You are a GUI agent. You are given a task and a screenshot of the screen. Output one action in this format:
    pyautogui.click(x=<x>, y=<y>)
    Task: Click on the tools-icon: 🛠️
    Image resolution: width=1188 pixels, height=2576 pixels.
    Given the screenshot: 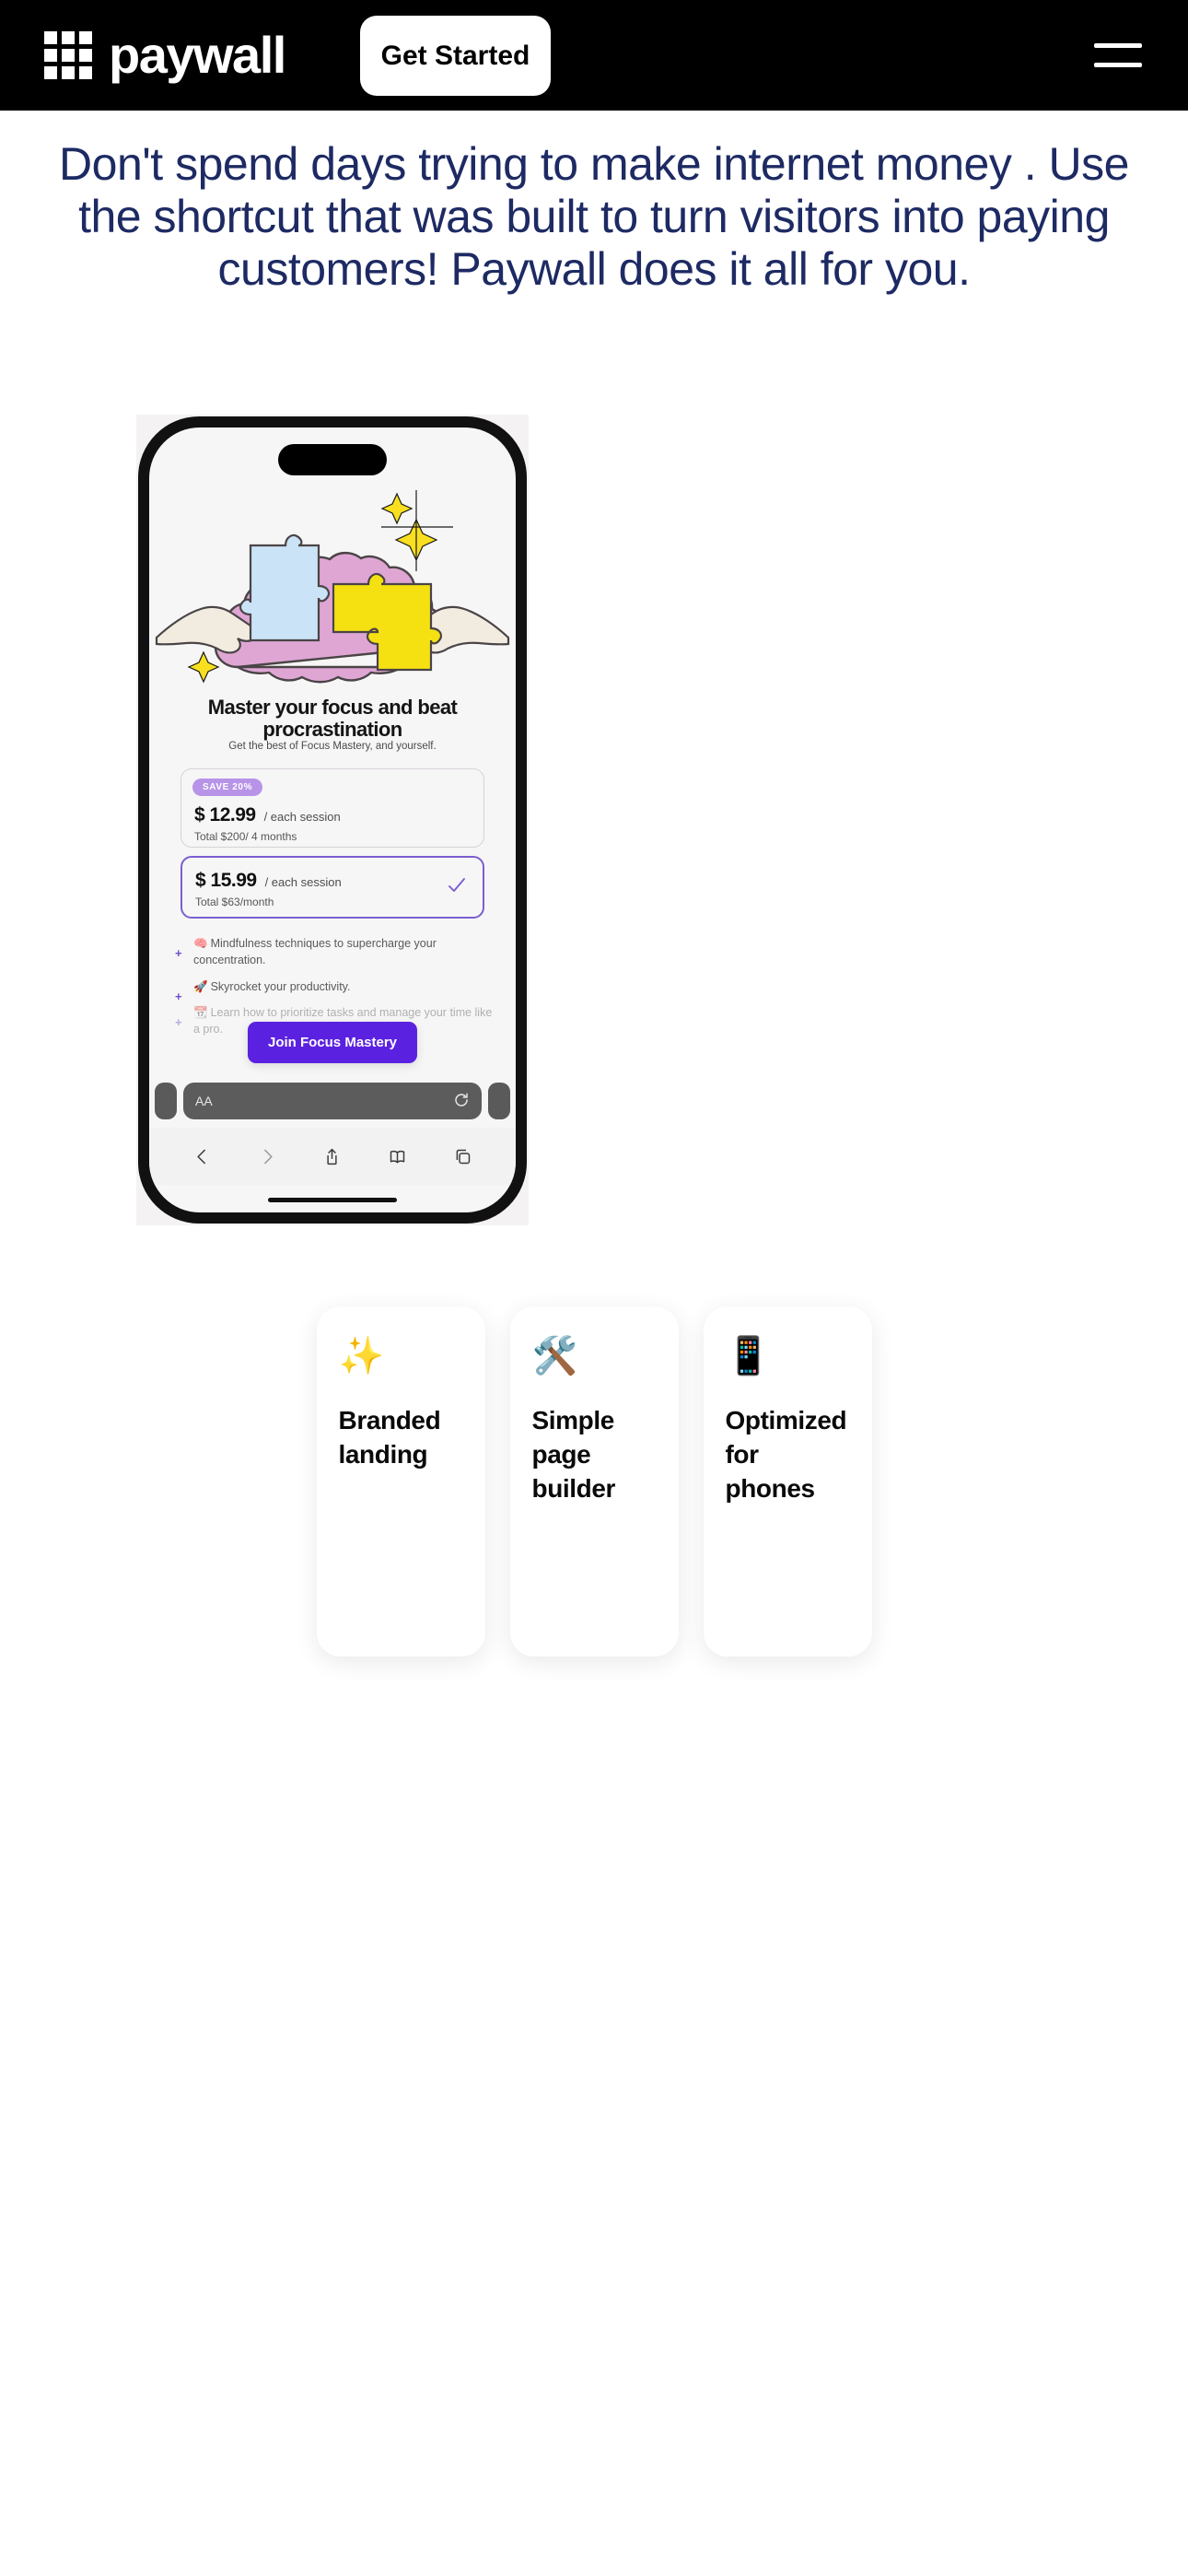 What is the action you would take?
    pyautogui.click(x=555, y=1356)
    